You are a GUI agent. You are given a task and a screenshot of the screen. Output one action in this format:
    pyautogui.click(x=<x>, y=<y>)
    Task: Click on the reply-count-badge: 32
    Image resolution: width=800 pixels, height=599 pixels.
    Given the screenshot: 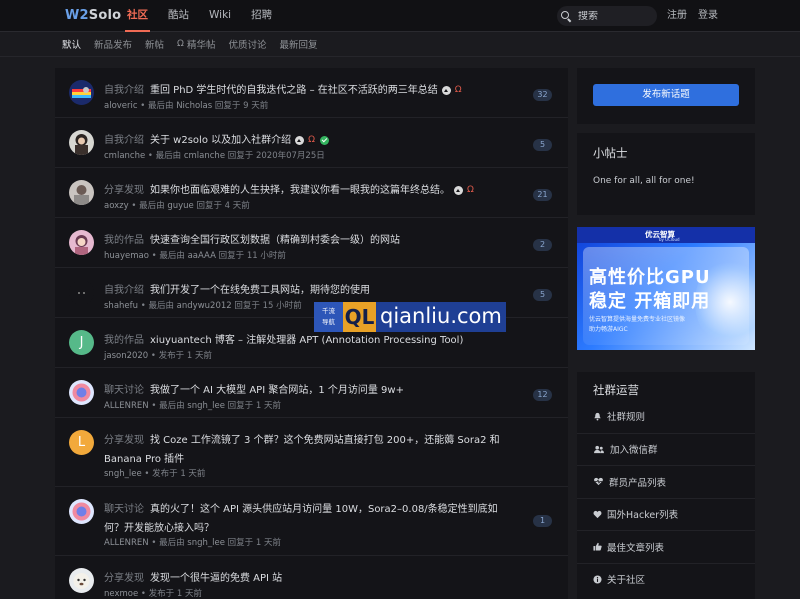 What is the action you would take?
    pyautogui.click(x=542, y=95)
    